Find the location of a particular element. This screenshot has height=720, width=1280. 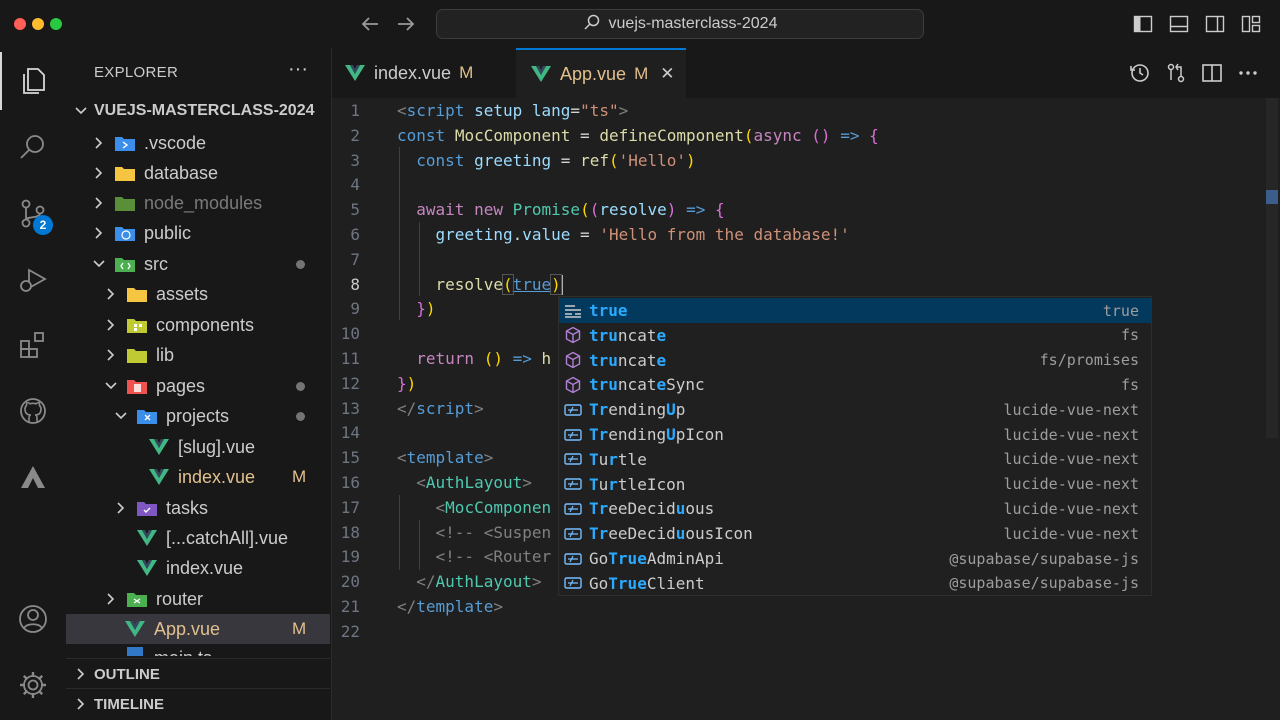

tree-item-projects: projects is located at coordinates (198, 416).